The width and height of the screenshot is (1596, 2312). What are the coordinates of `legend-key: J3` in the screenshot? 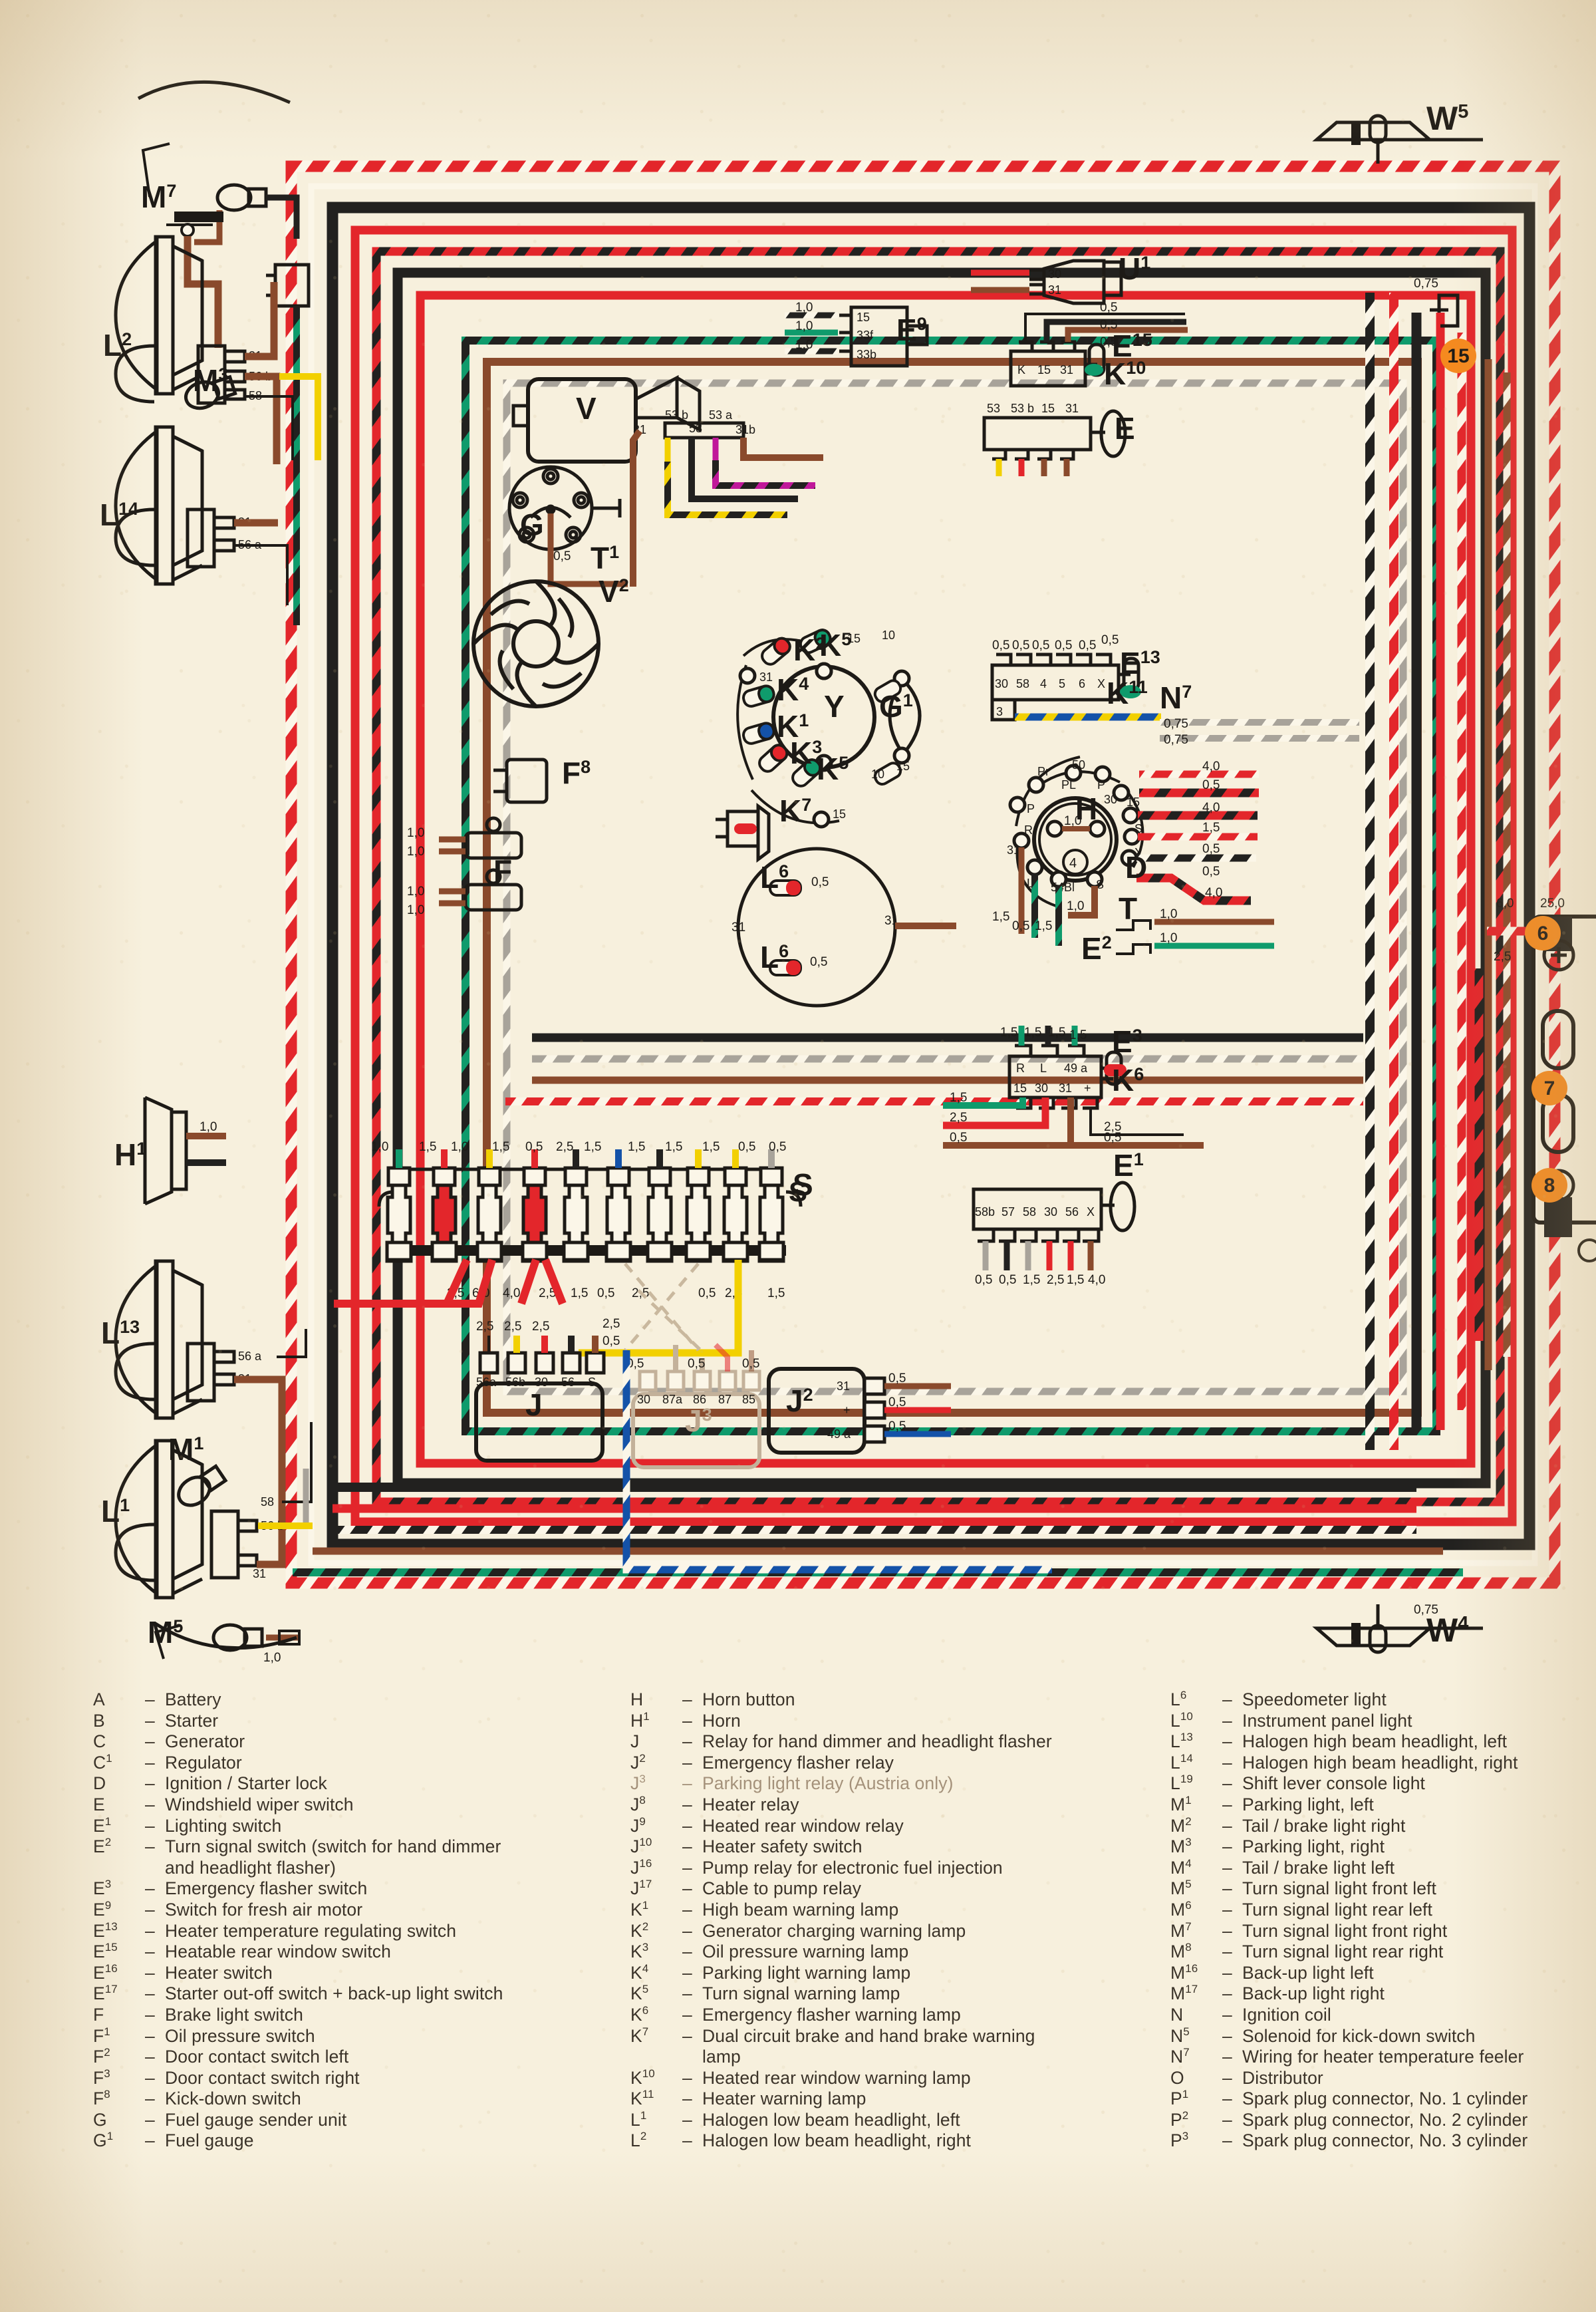 It's located at (638, 1783).